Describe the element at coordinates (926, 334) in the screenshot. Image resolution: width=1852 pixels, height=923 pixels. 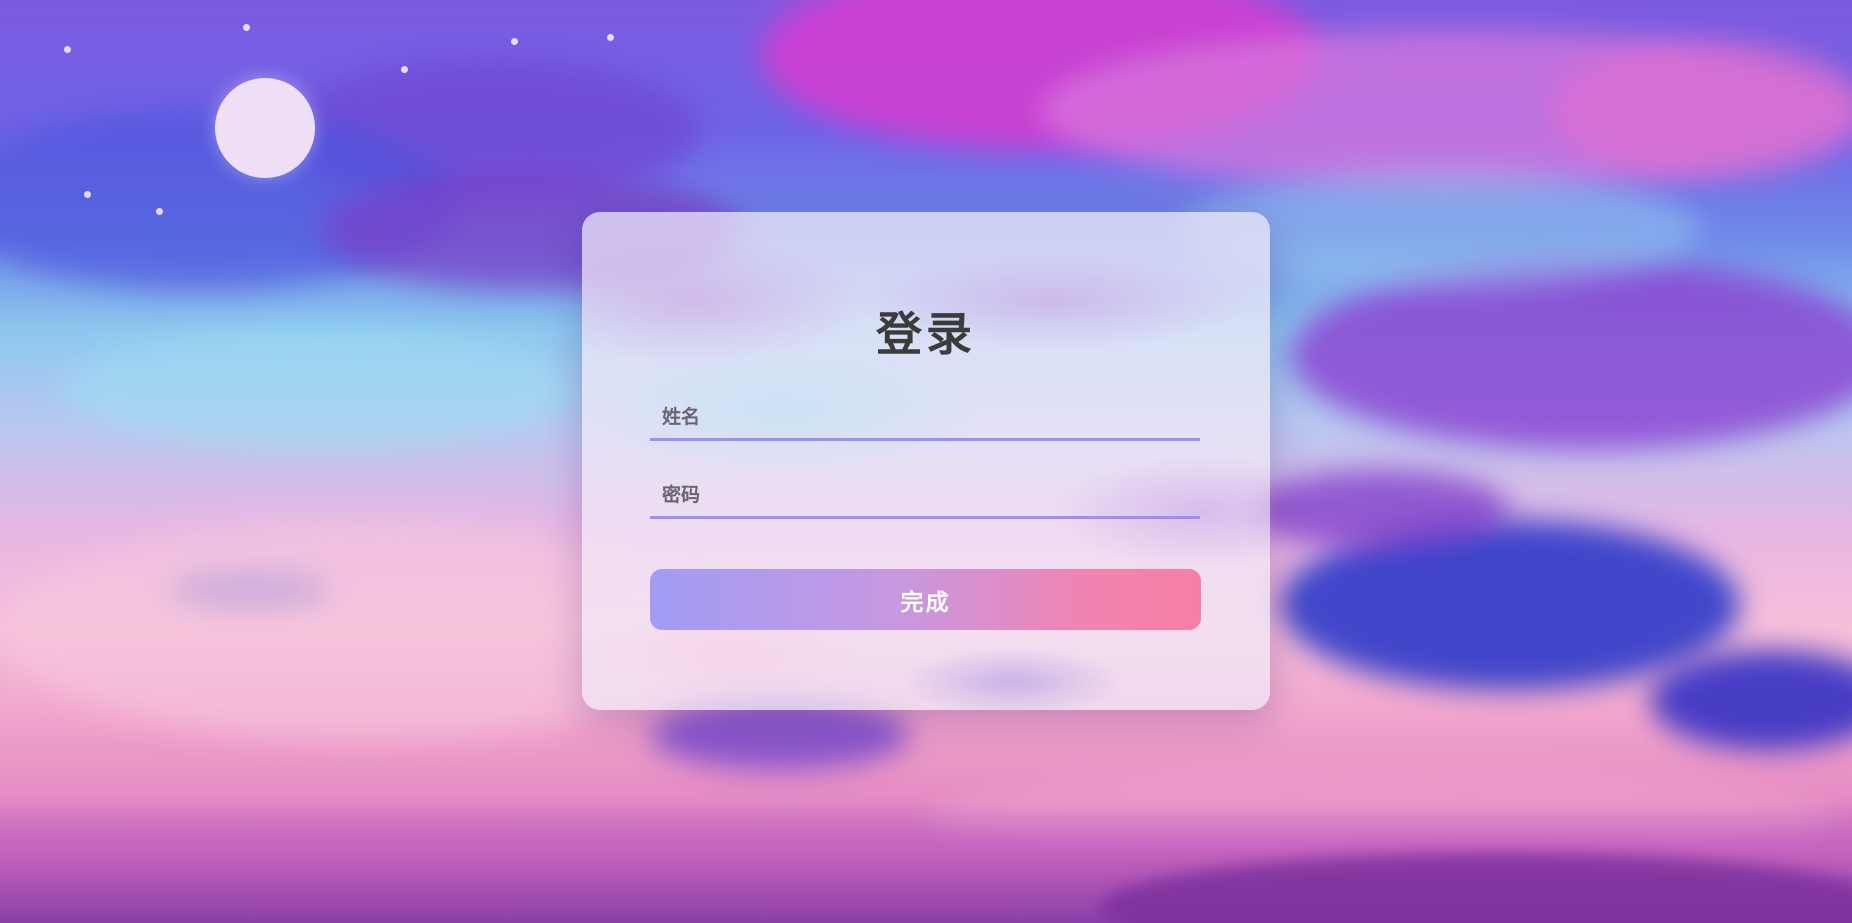
I see `login-title: 登录` at that location.